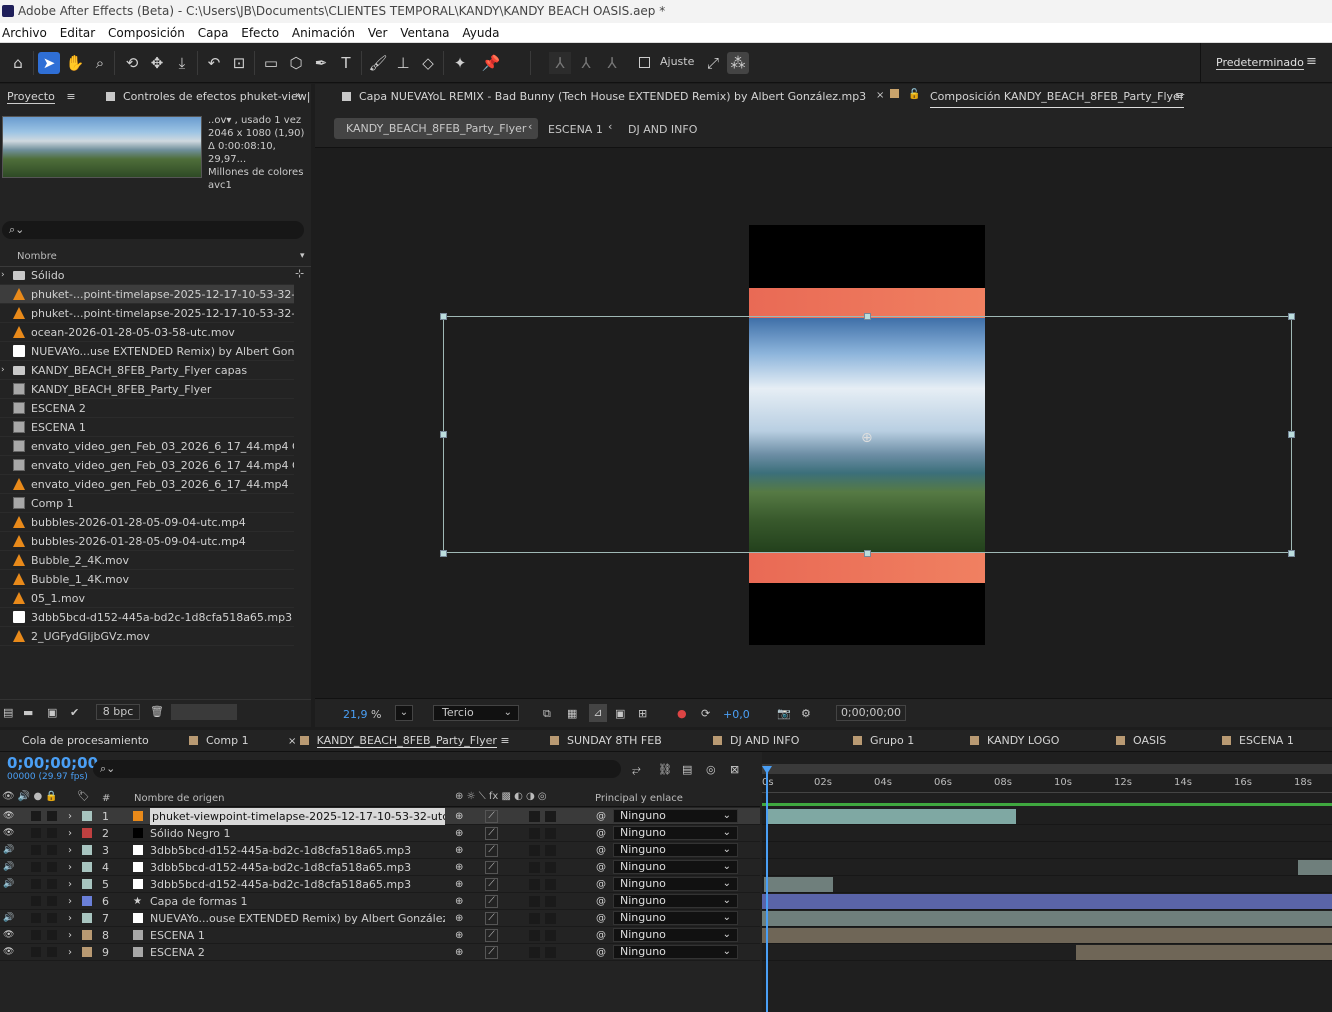 Image resolution: width=1332 pixels, height=1012 pixels. Describe the element at coordinates (612, 63) in the screenshot. I see `view-axis-icon: ⅄` at that location.